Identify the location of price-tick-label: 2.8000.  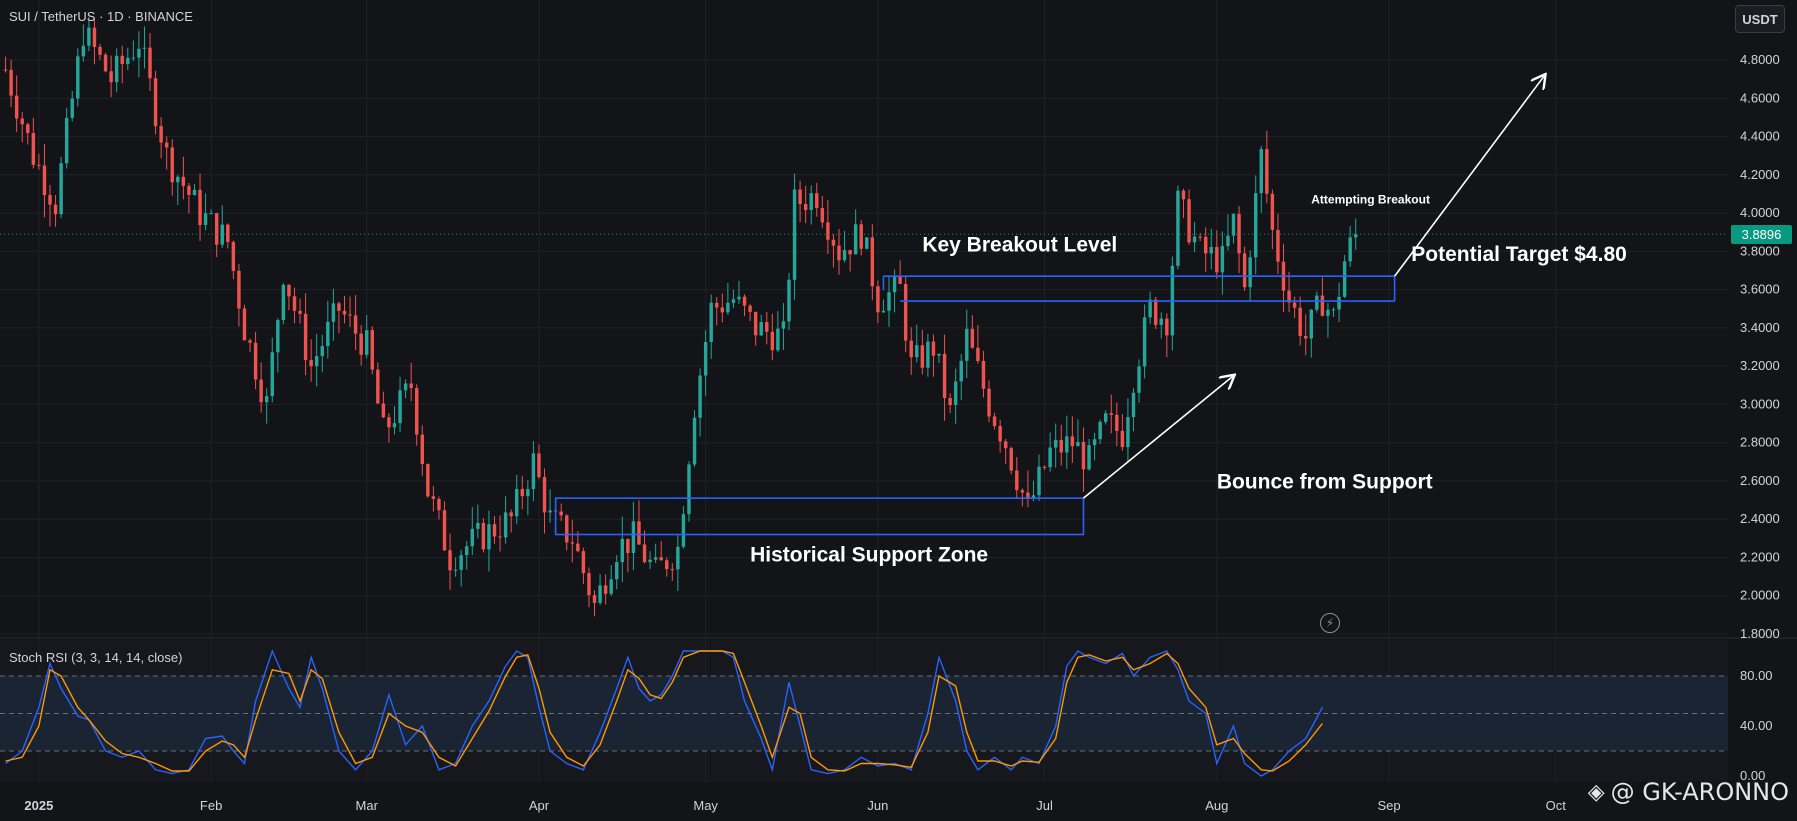
(1760, 442).